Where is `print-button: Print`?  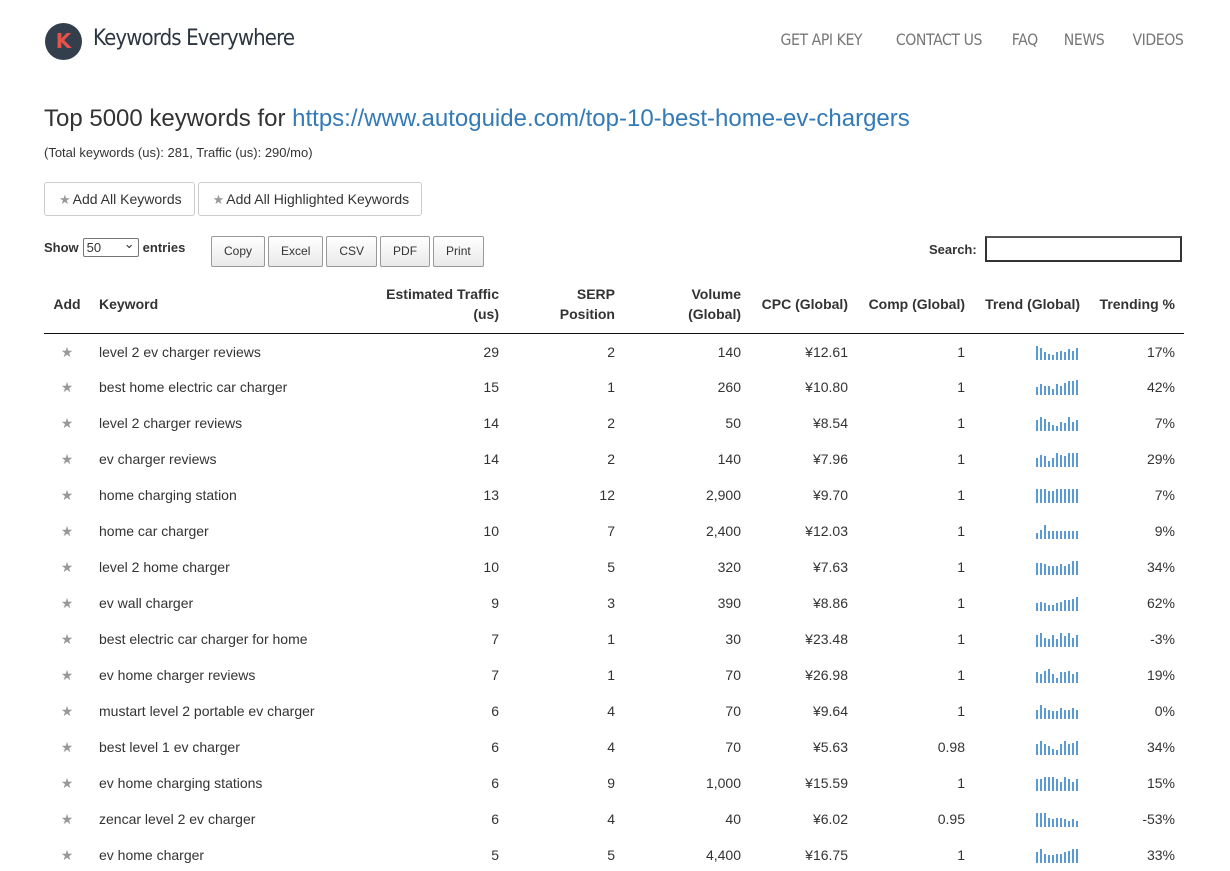
print-button: Print is located at coordinates (458, 251).